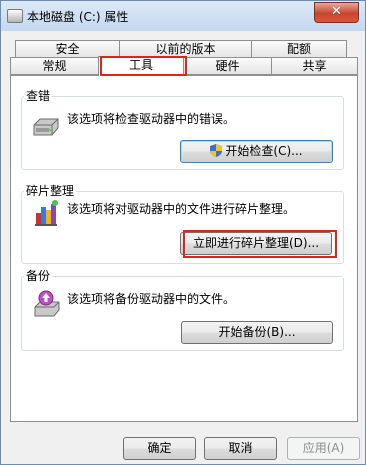  I want to click on defrag-icon, so click(46, 213).